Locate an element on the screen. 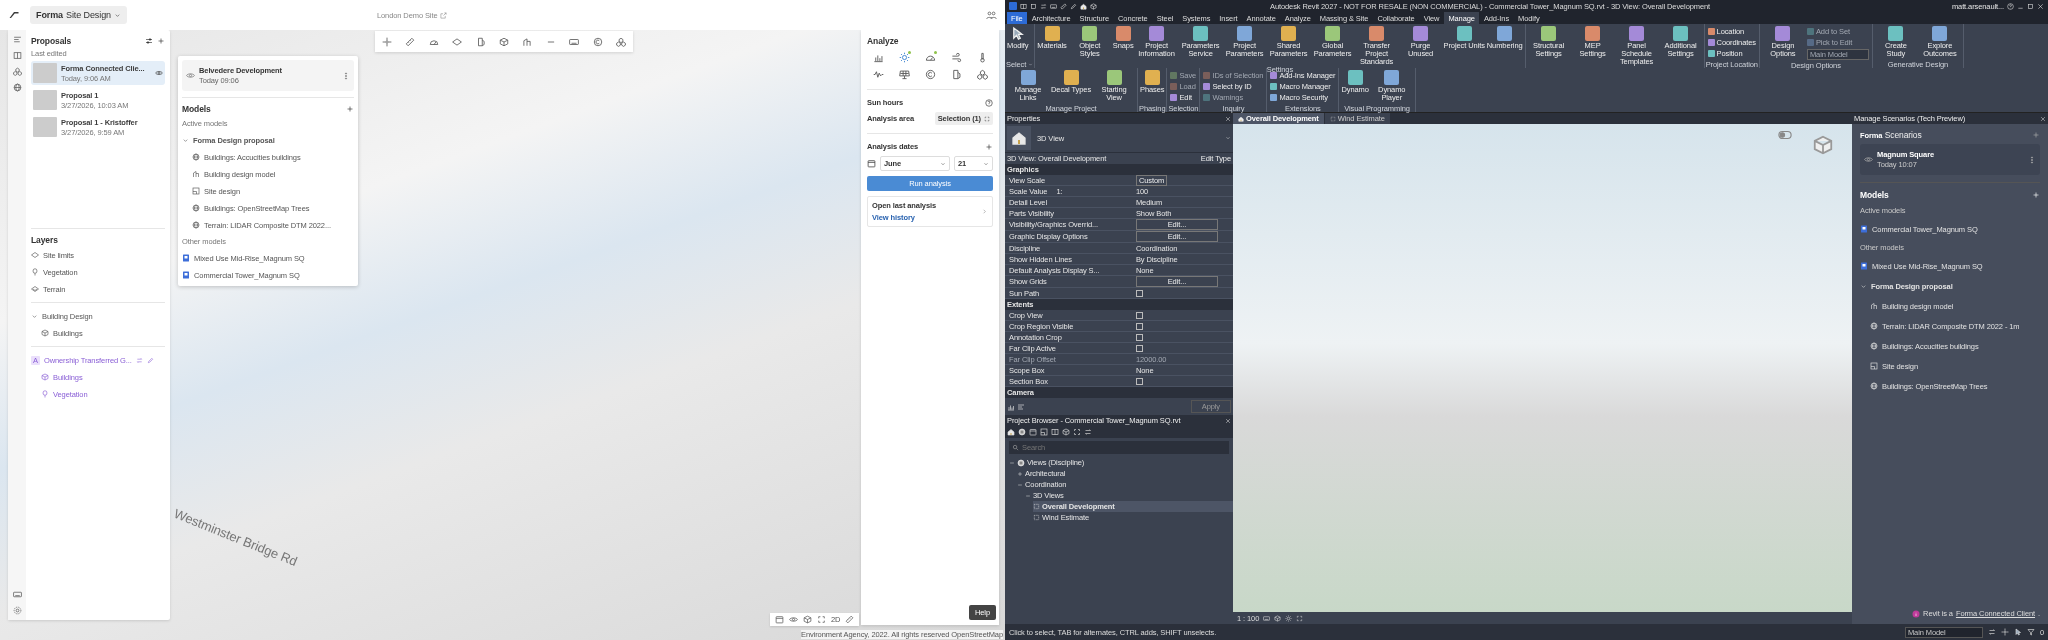 The height and width of the screenshot is (640, 2048). dome-icon is located at coordinates (930, 57).